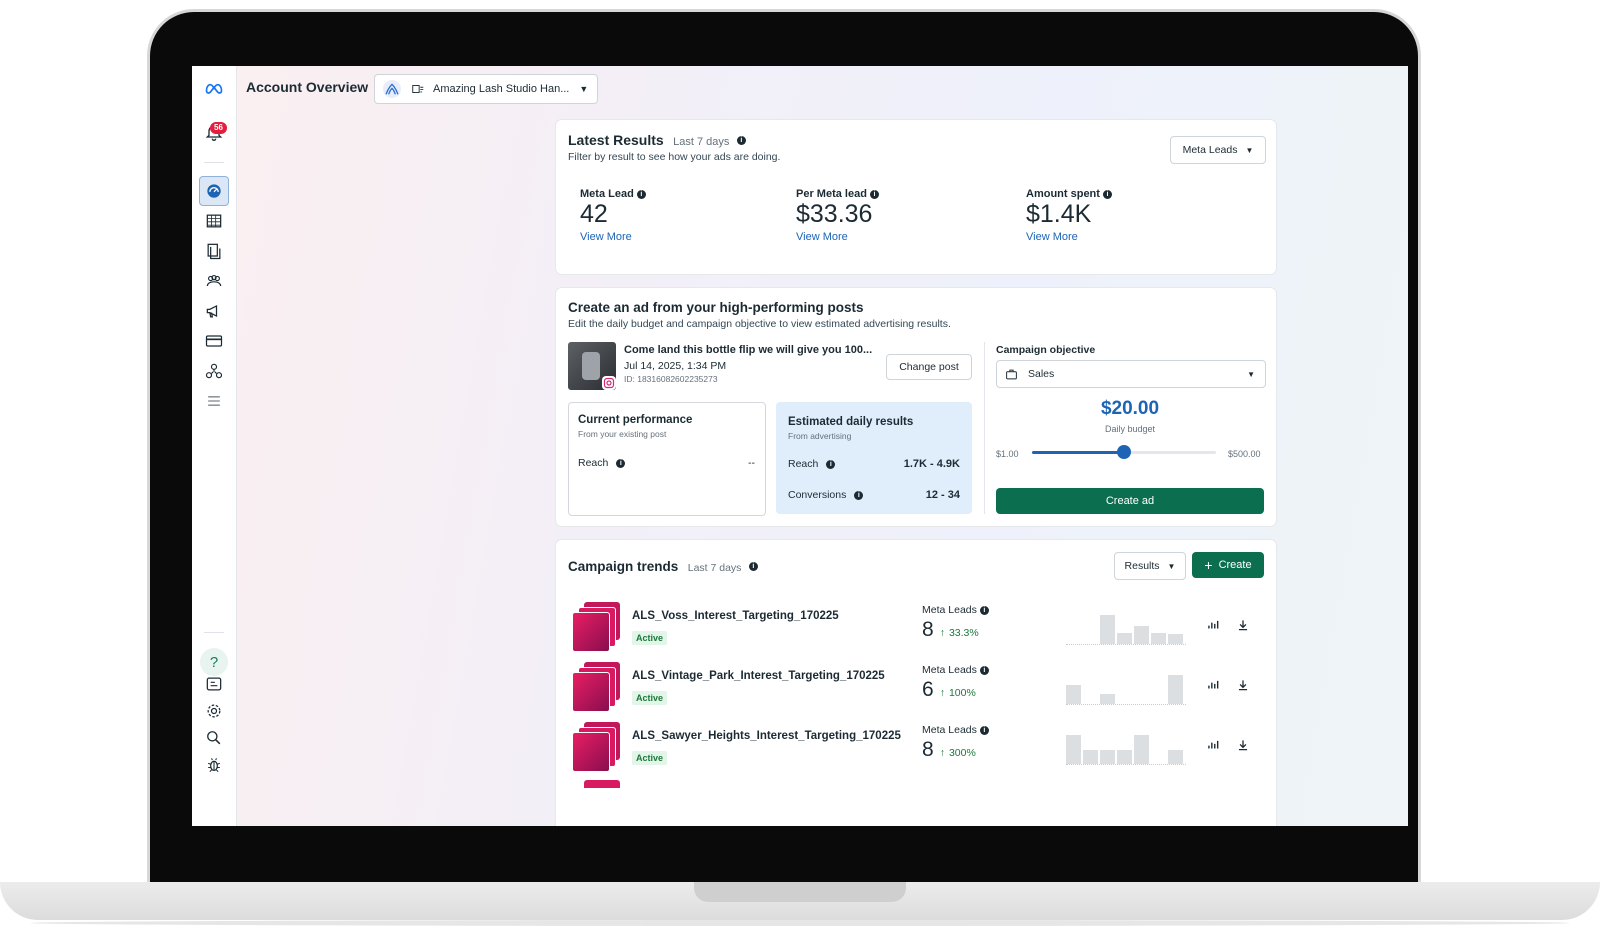 Image resolution: width=1600 pixels, height=938 pixels. What do you see at coordinates (1130, 408) in the screenshot?
I see `budget-value: $20.00` at bounding box center [1130, 408].